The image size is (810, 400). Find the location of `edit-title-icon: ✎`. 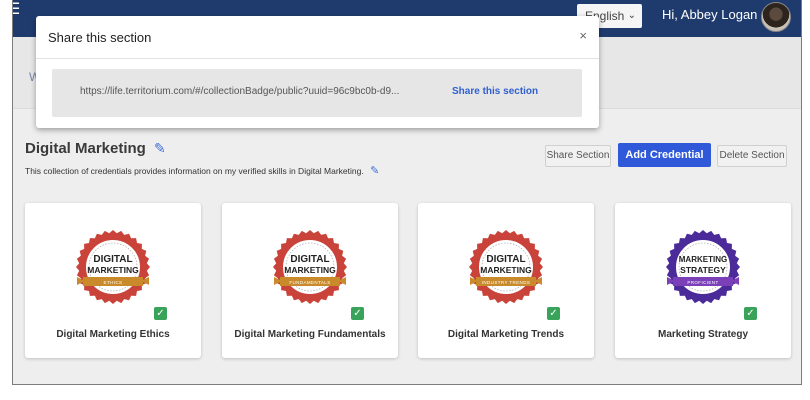

edit-title-icon: ✎ is located at coordinates (160, 148).